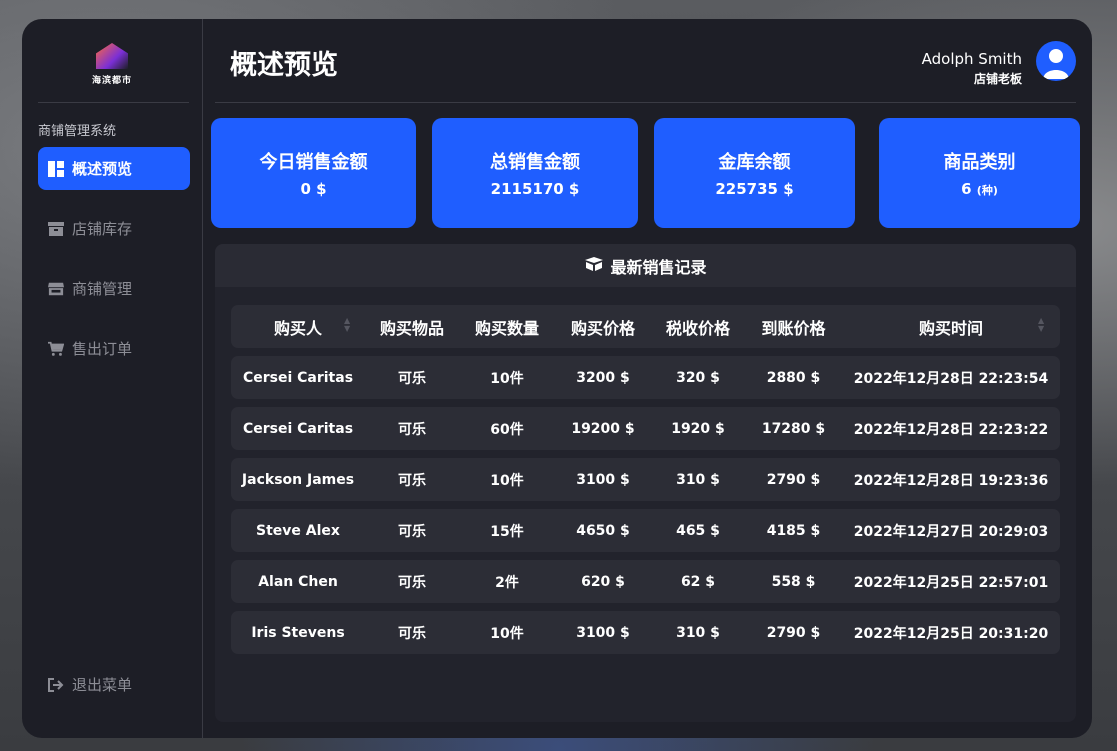 This screenshot has width=1117, height=751. What do you see at coordinates (951, 327) in the screenshot?
I see `column-header: 购买时间` at bounding box center [951, 327].